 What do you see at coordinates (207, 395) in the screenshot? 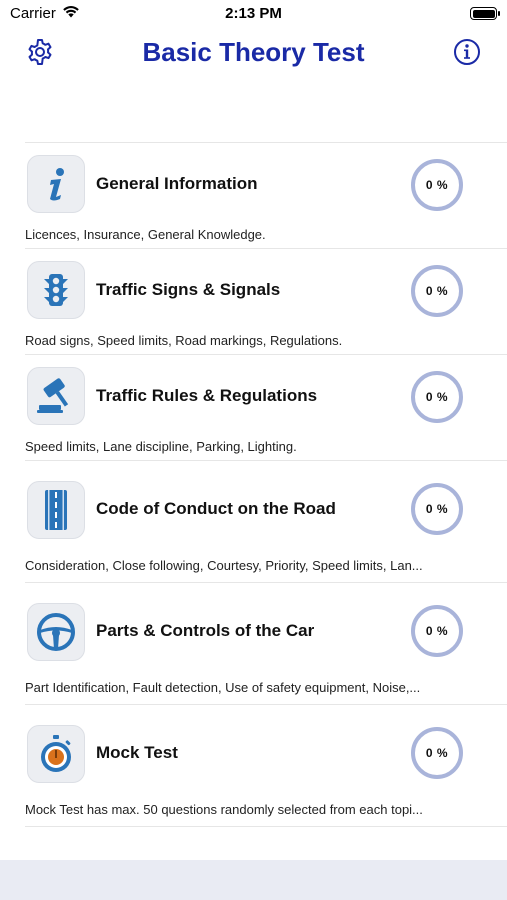
I see `topic-title: Traffic Rules & Regulations` at bounding box center [207, 395].